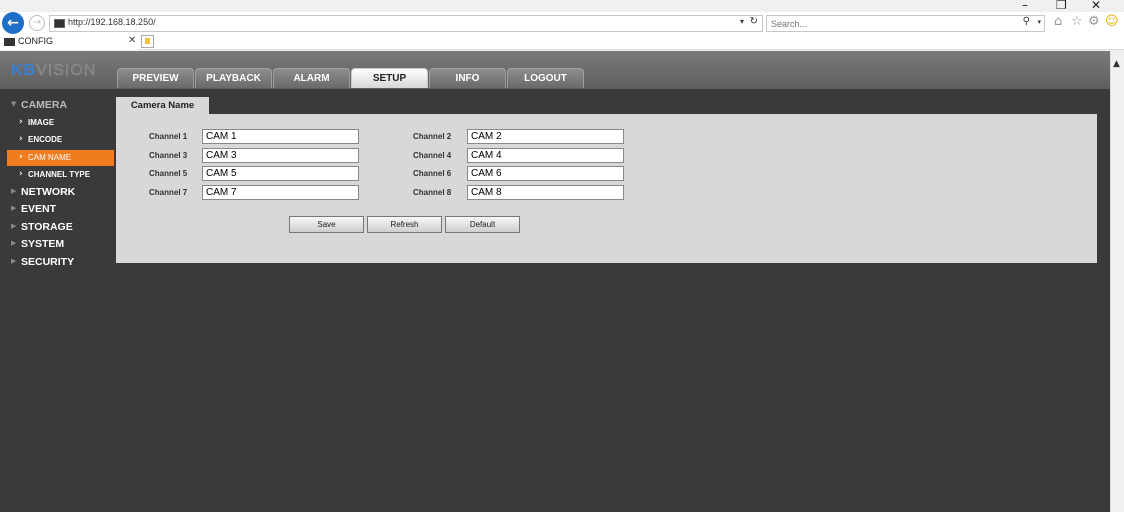 The image size is (1124, 512). What do you see at coordinates (35, 41) in the screenshot?
I see `browser-tab-title: CONFIG` at bounding box center [35, 41].